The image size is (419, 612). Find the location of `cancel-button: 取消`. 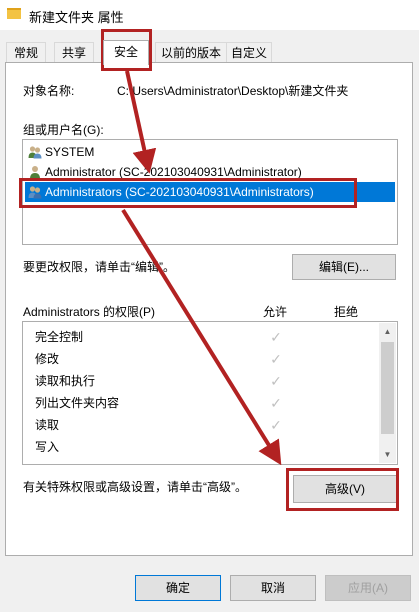

cancel-button: 取消 is located at coordinates (273, 588).